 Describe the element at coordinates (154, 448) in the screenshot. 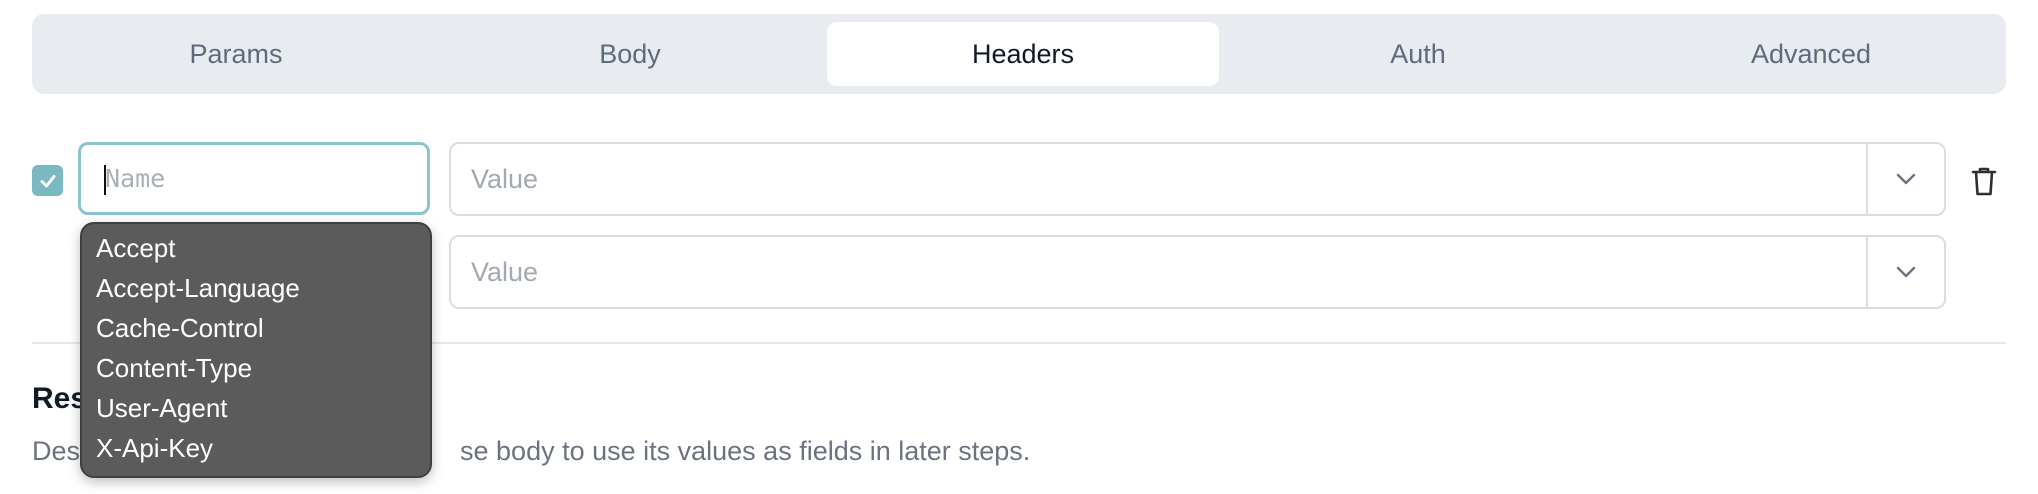

I see `suggestion-item: X-Api-Key` at that location.